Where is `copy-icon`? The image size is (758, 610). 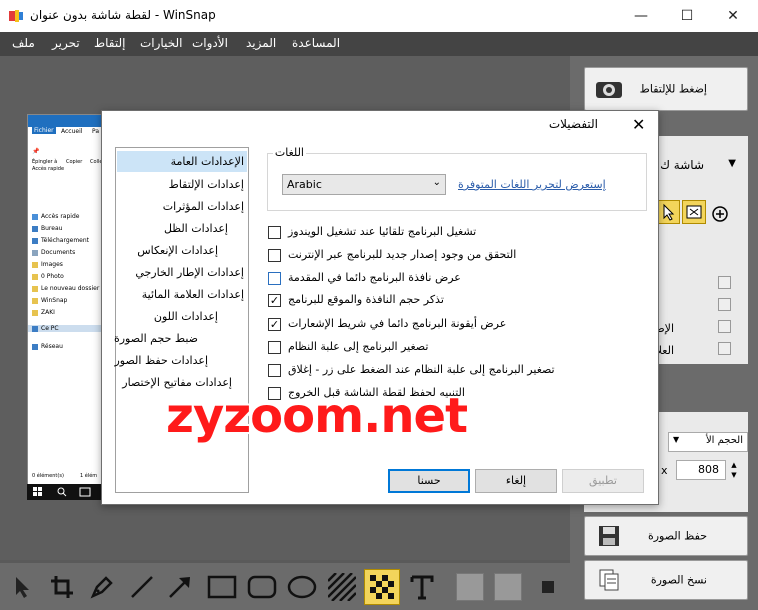
copy-icon is located at coordinates (609, 580).